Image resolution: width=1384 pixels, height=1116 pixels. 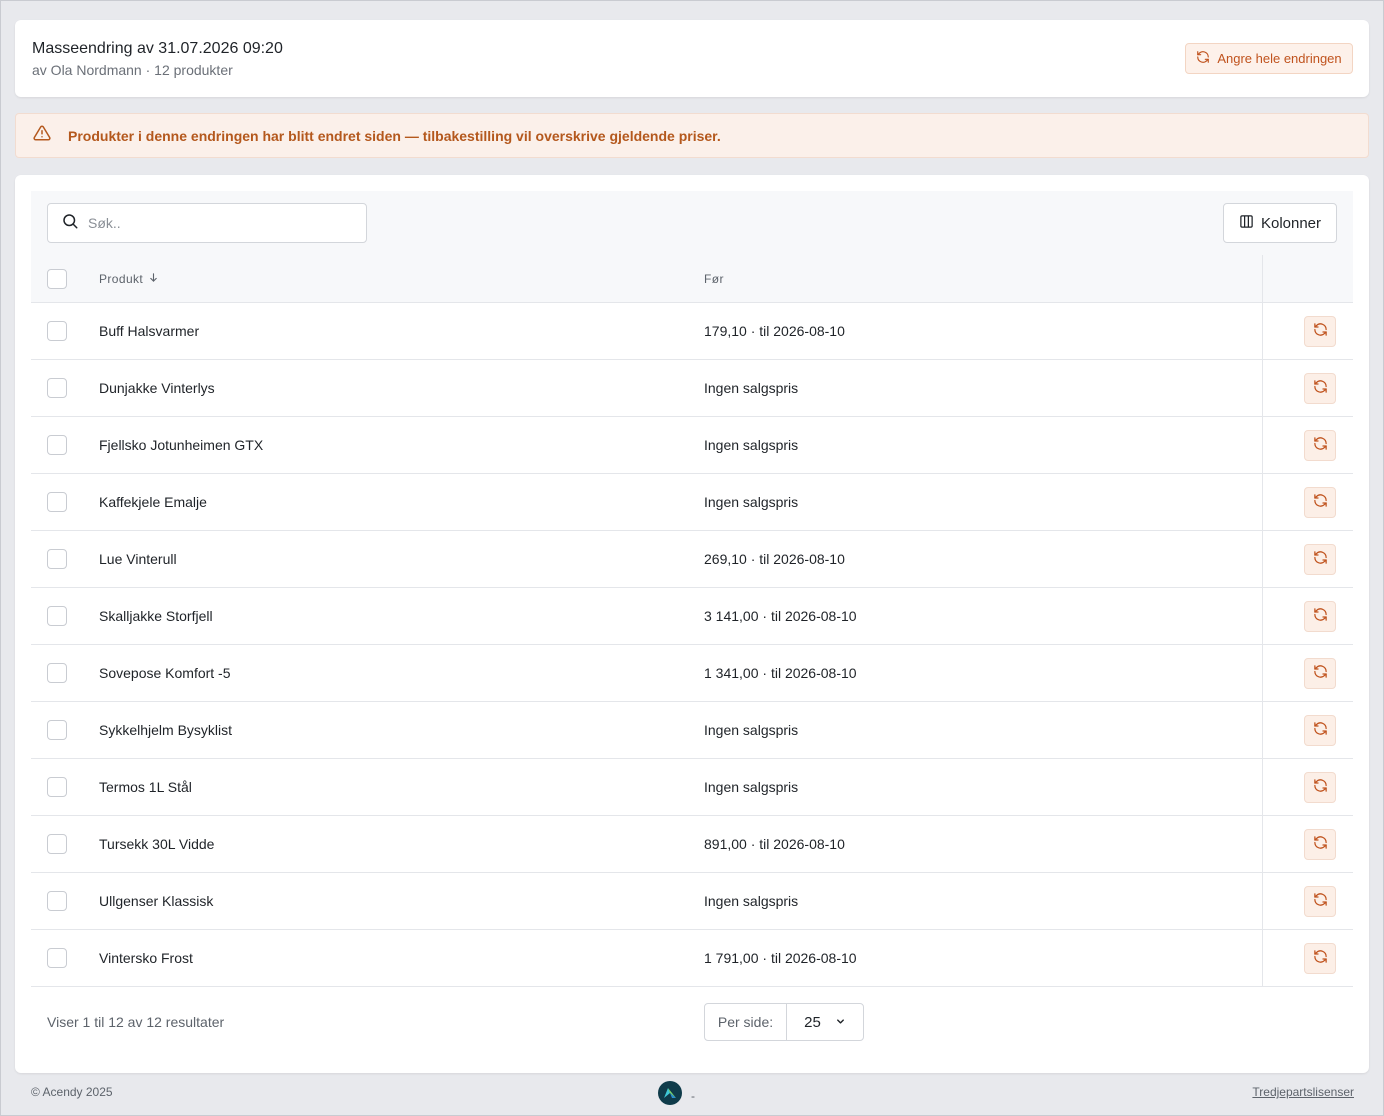 I want to click on table-row: Lue Vinterull 269,10 · til 2026-08-10, so click(x=692, y=559).